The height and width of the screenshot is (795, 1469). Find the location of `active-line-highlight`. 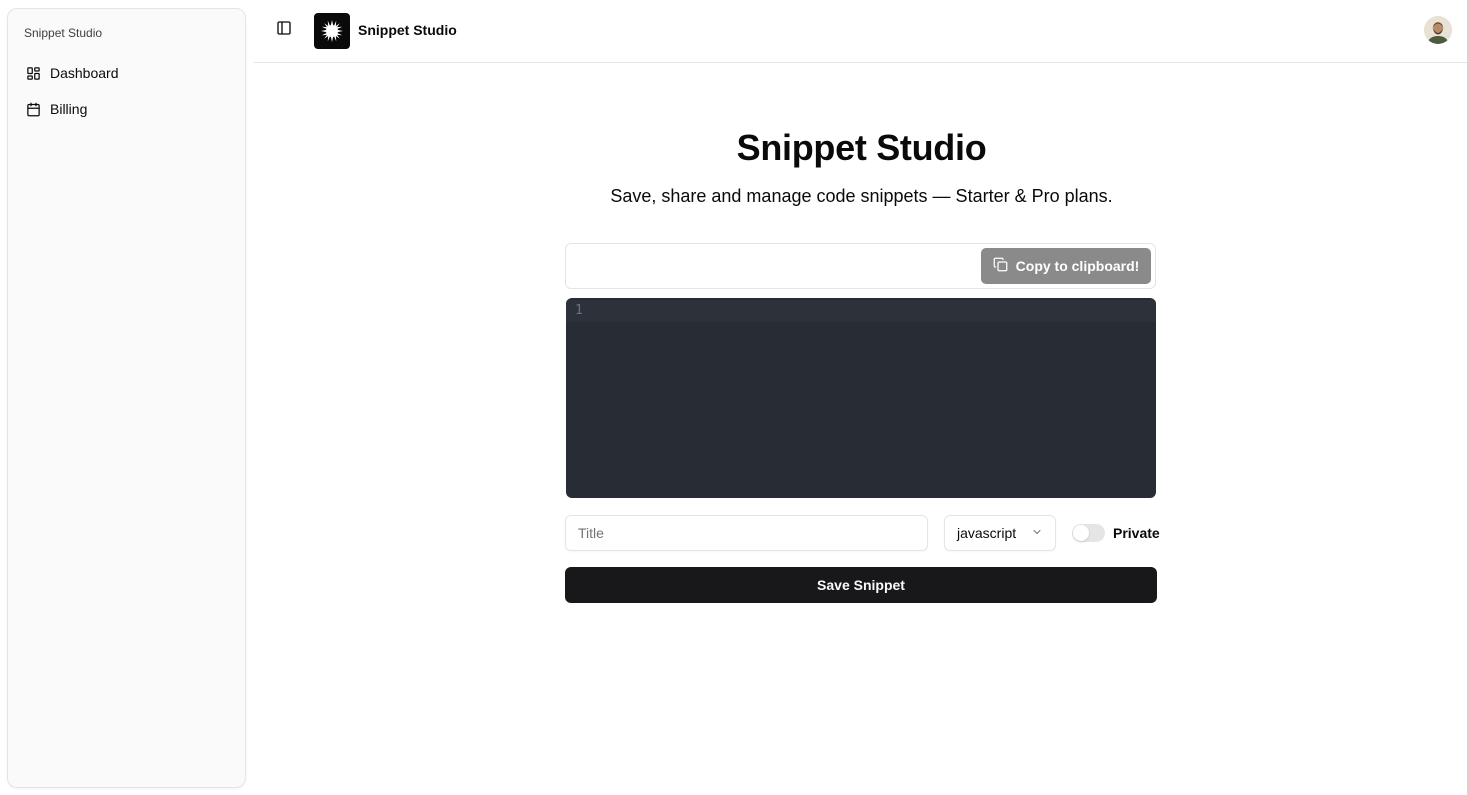

active-line-highlight is located at coordinates (861, 311).